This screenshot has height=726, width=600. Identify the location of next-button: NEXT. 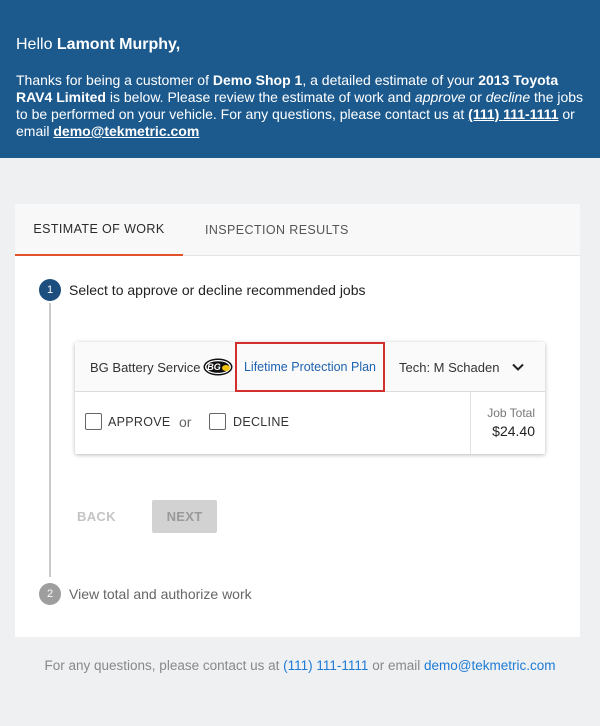
(184, 516).